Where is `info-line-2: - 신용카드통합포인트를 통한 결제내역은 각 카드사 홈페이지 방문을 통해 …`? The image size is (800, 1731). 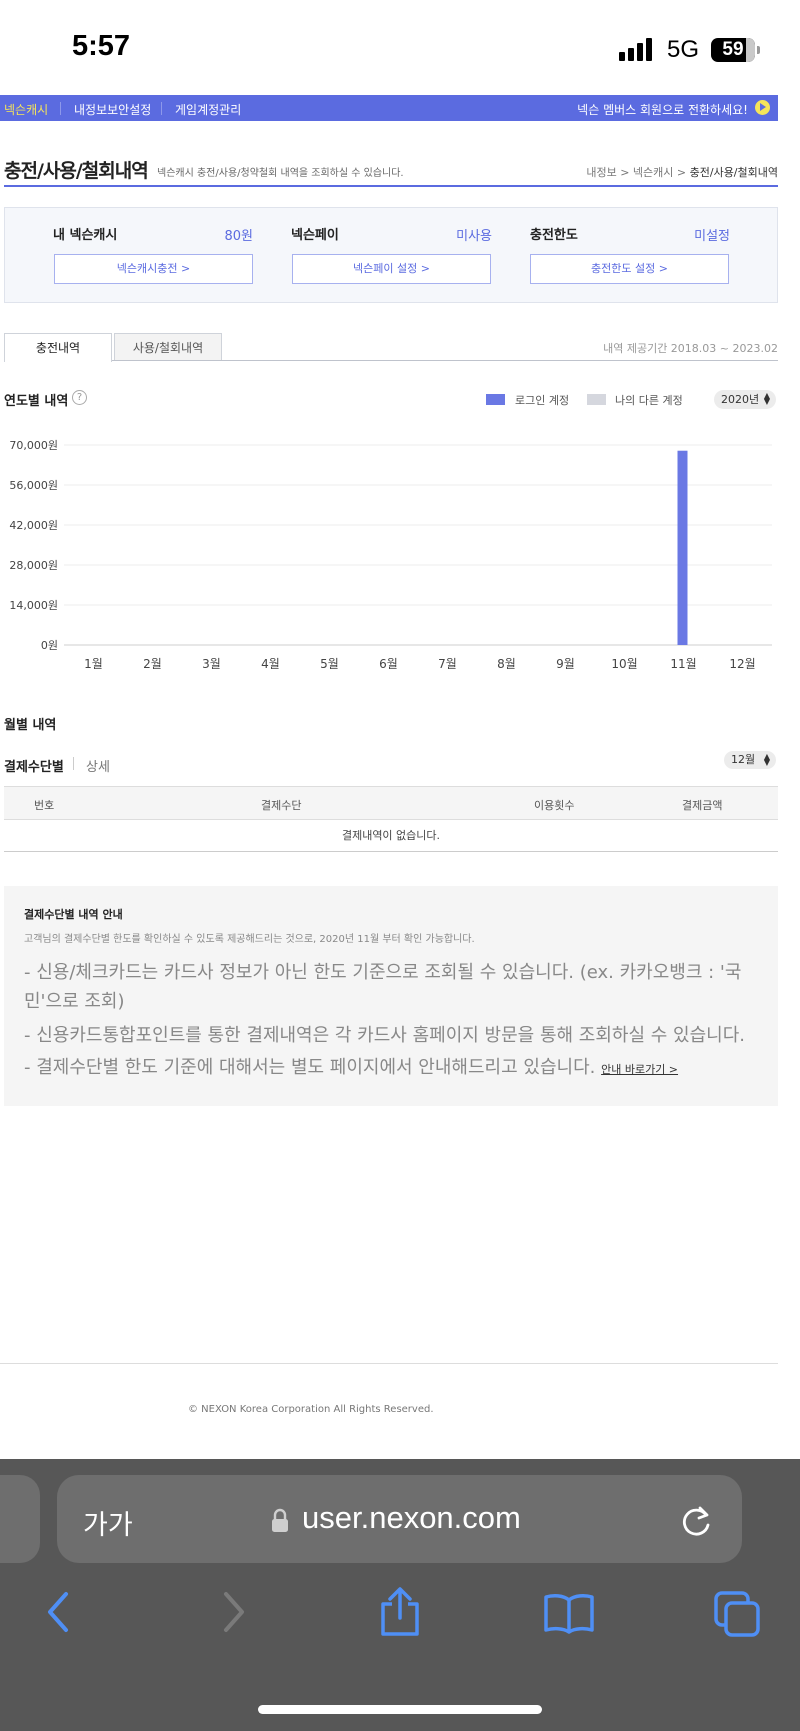 info-line-2: - 신용카드통합포인트를 통한 결제내역은 각 카드사 홈페이지 방문을 통해 … is located at coordinates (384, 1035).